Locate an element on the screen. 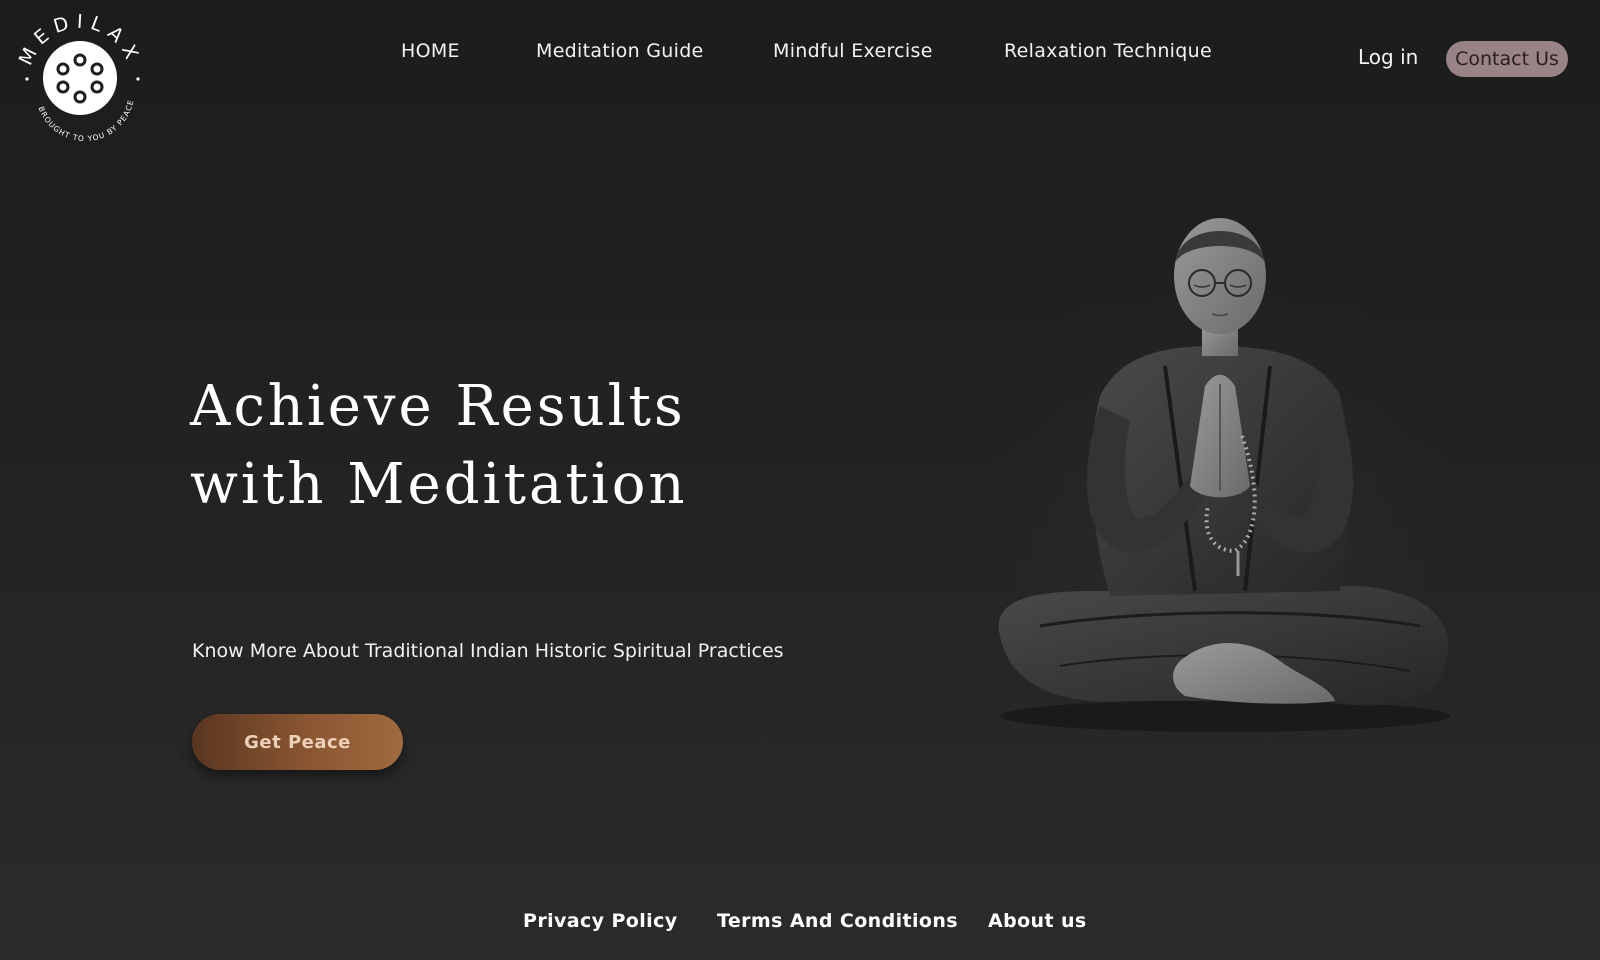  login-link: Log in is located at coordinates (1388, 57).